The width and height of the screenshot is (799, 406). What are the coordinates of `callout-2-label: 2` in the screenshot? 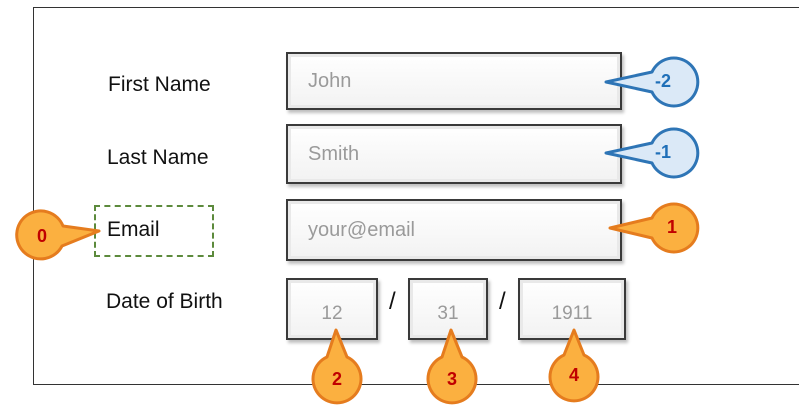 It's located at (336, 379).